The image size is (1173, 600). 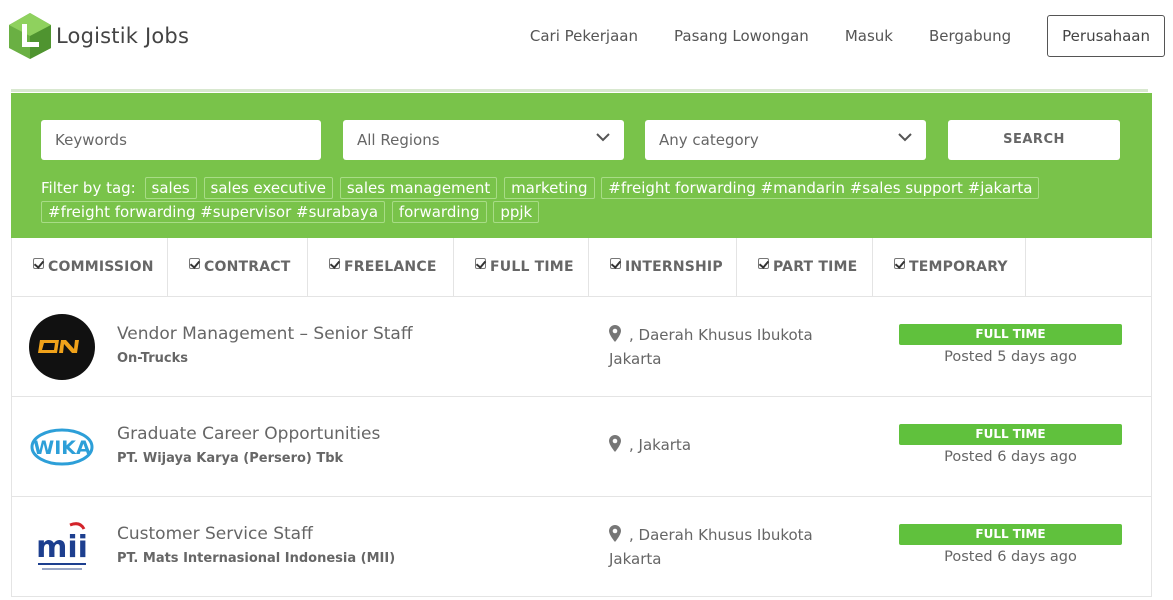 What do you see at coordinates (709, 140) in the screenshot?
I see `category-value: Any category` at bounding box center [709, 140].